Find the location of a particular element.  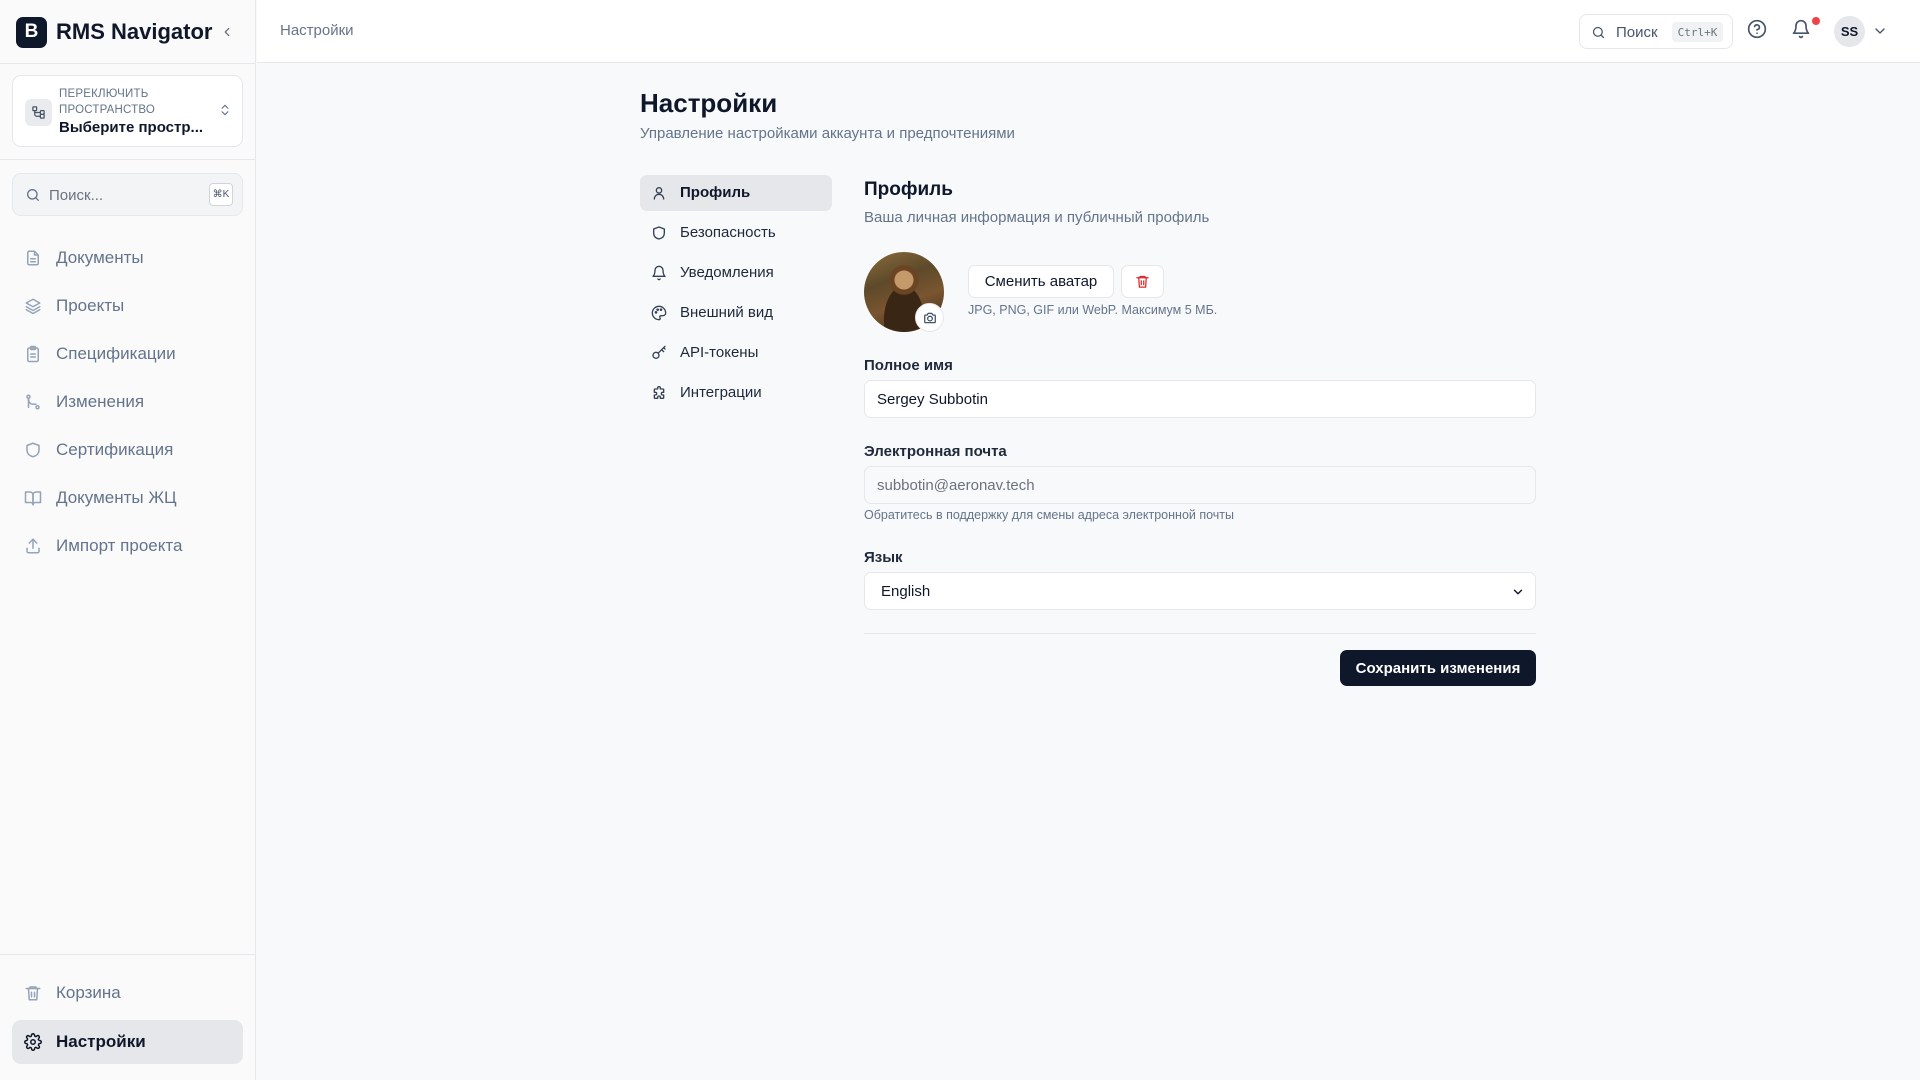

help-button is located at coordinates (1759, 31).